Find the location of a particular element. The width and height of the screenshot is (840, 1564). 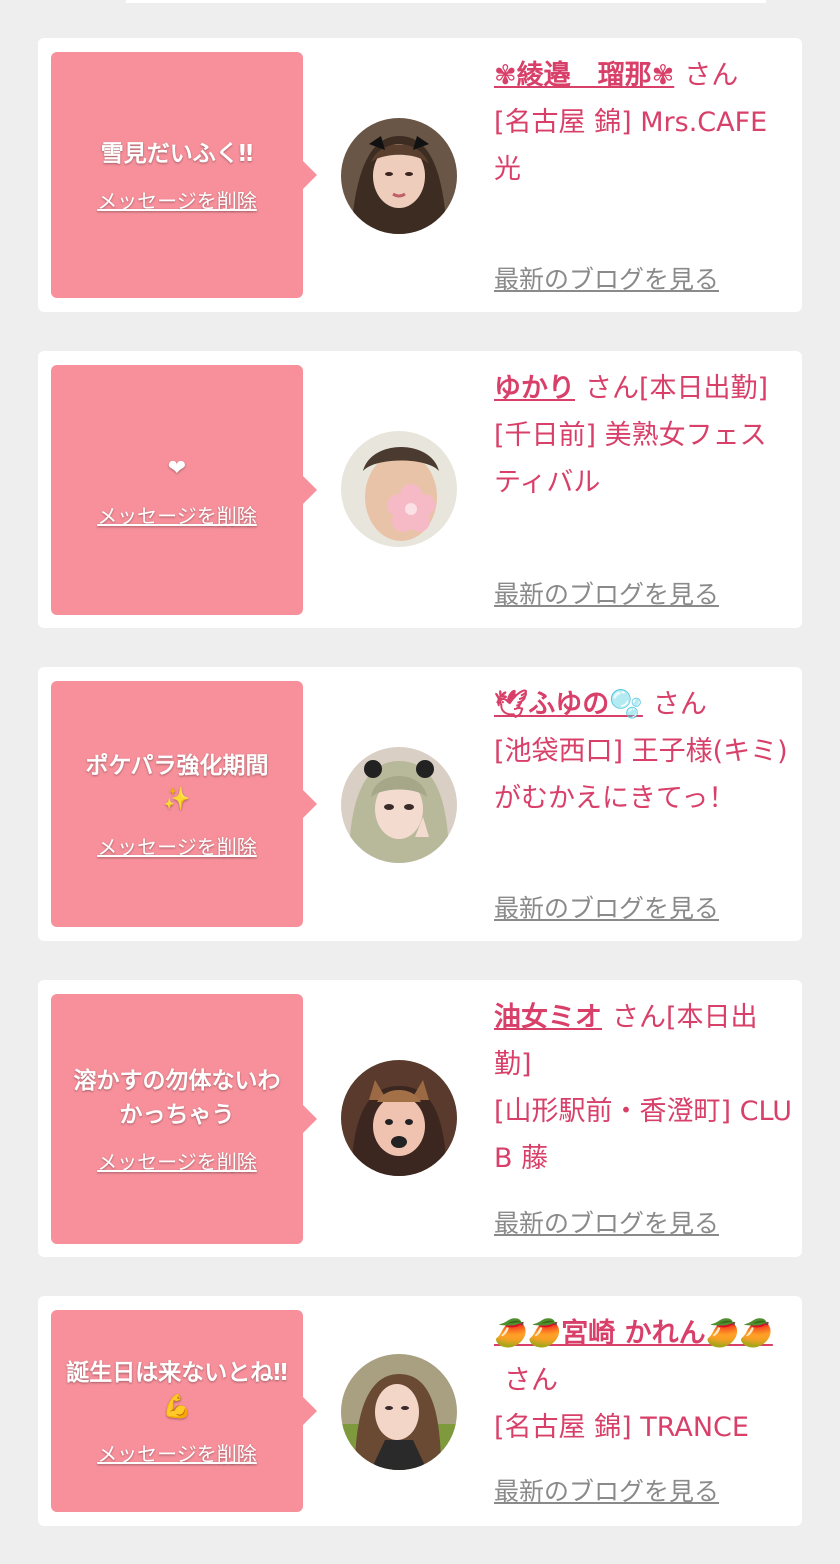

girl-name-link: 🕊ふゆの🫧 is located at coordinates (568, 704).